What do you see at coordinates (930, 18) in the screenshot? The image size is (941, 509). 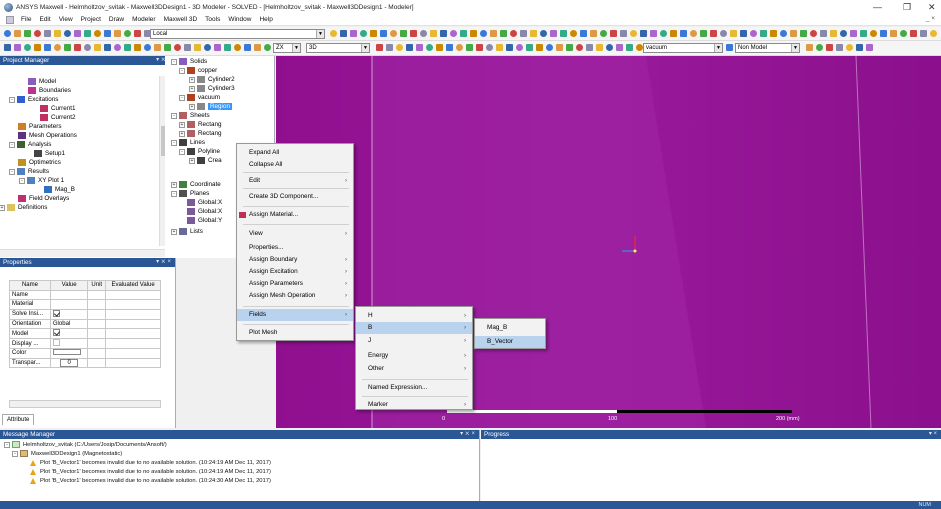 I see `inner-window-controls: _ ×` at bounding box center [930, 18].